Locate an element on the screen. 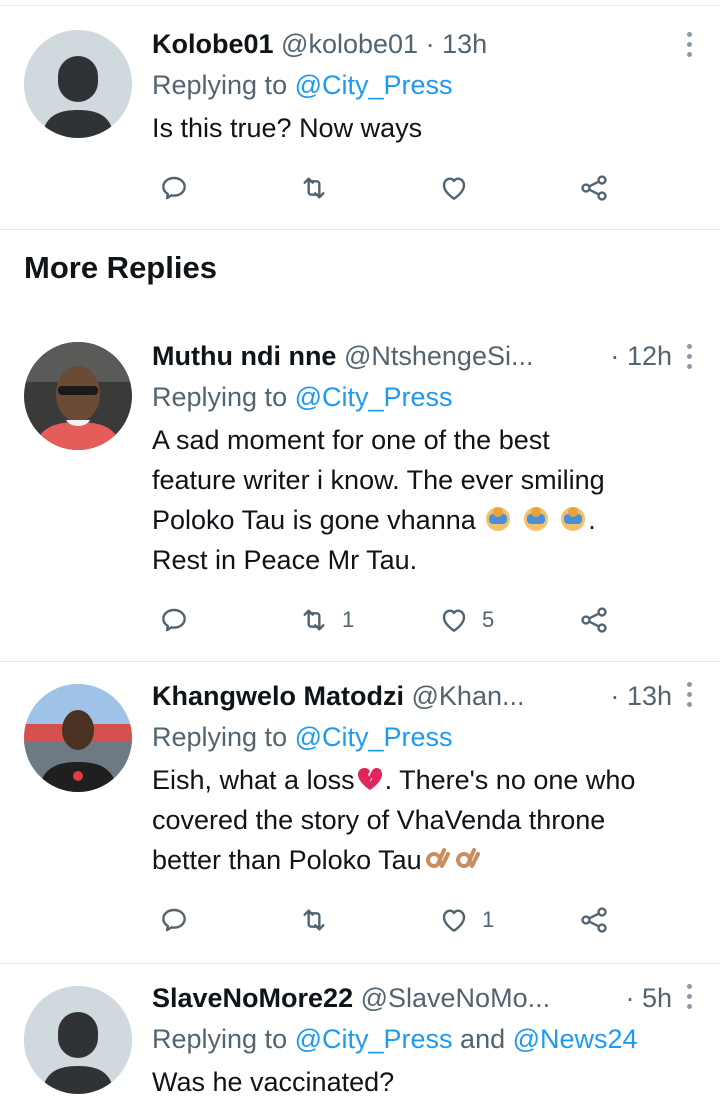 The image size is (720, 1106). tweet-header: Kolobe01 @kolobe01 · 13h is located at coordinates (412, 44).